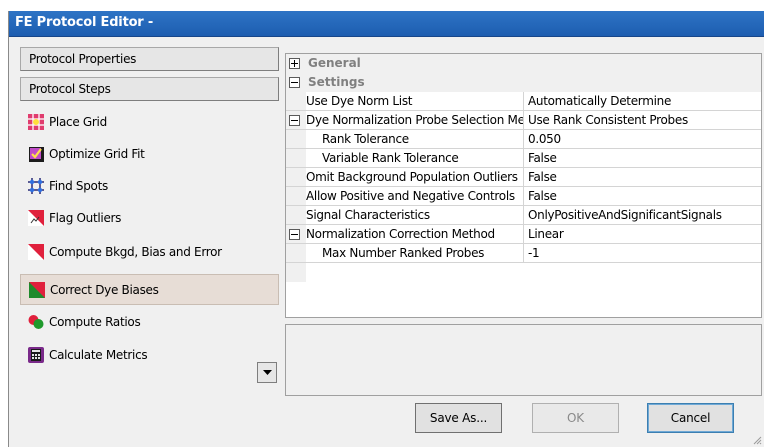 The image size is (764, 447). I want to click on step-label: Find Spots, so click(78, 186).